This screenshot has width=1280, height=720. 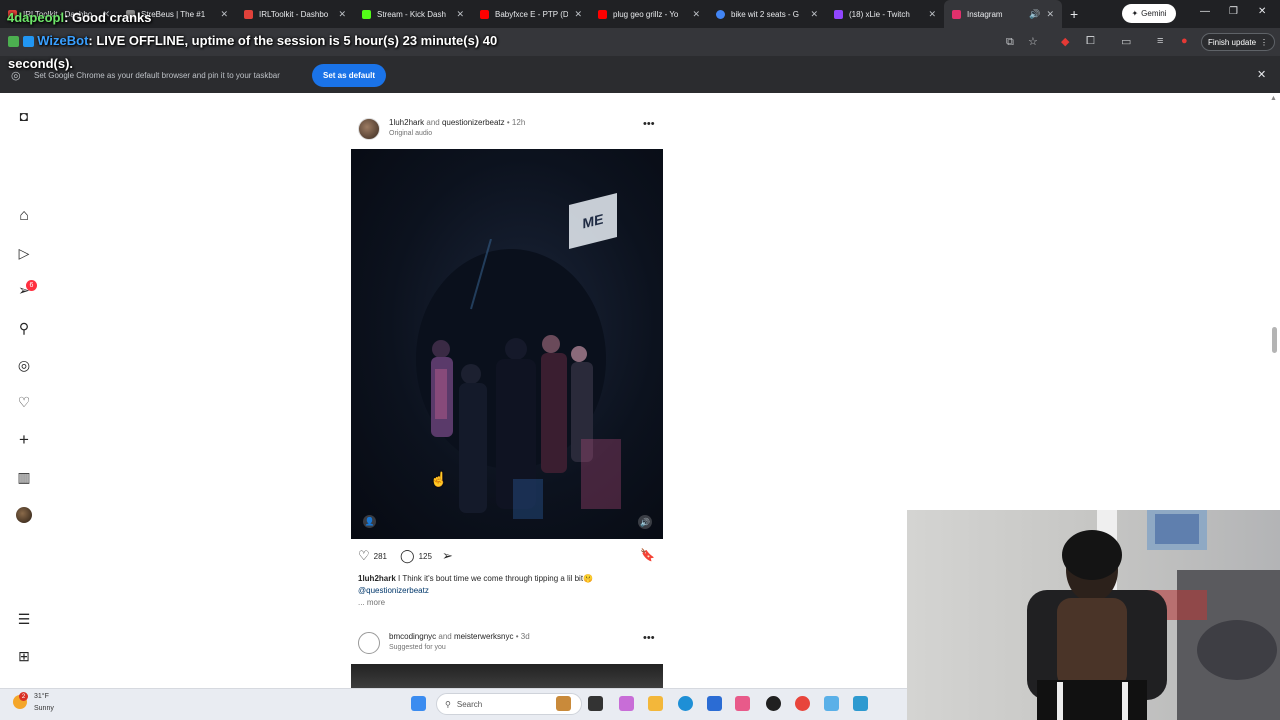 What do you see at coordinates (410, 133) in the screenshot?
I see `post-audio-label: Original audio` at bounding box center [410, 133].